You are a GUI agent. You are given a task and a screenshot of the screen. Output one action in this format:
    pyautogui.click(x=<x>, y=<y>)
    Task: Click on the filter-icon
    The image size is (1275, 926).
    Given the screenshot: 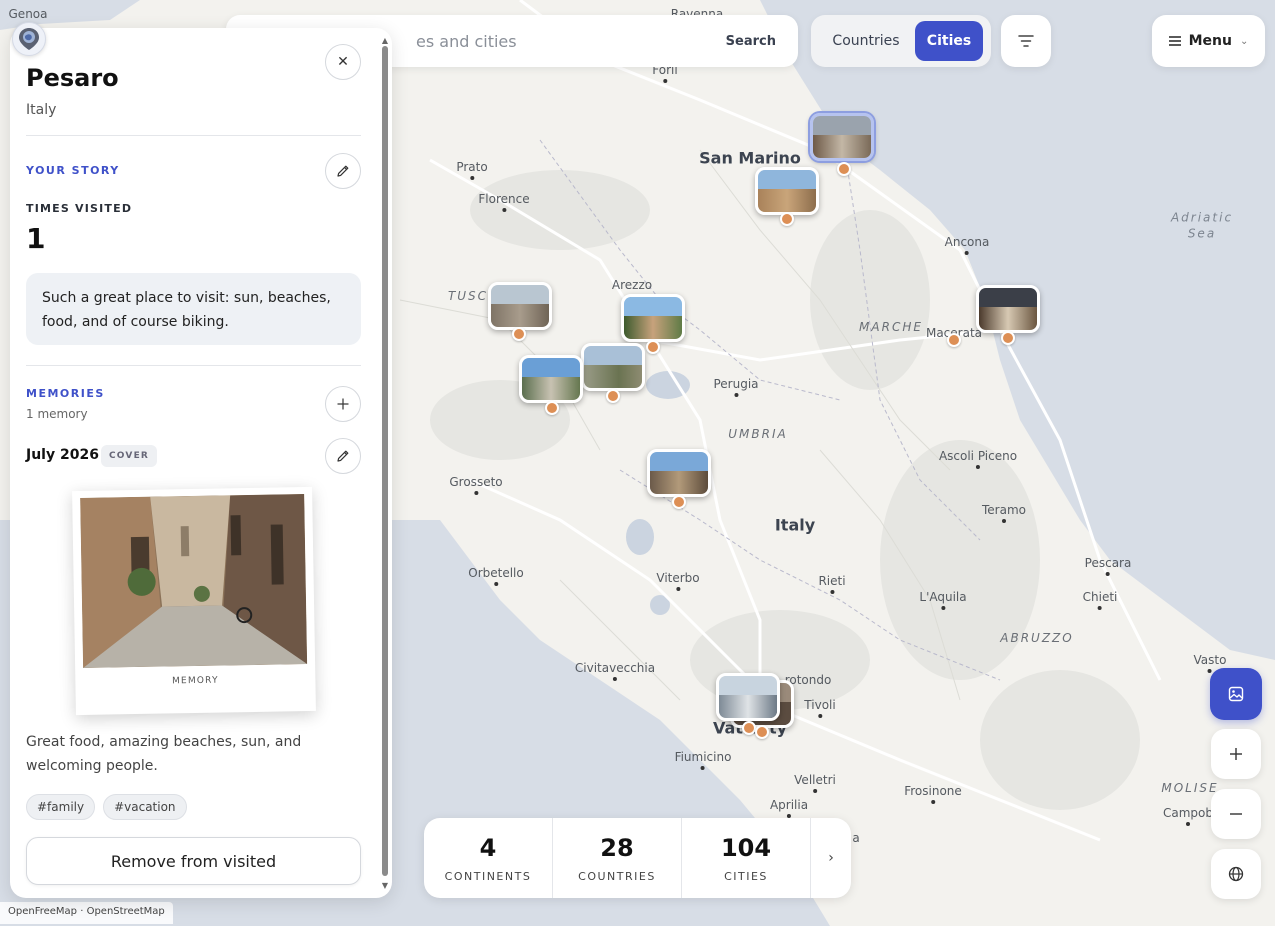 What is the action you would take?
    pyautogui.click(x=1026, y=41)
    